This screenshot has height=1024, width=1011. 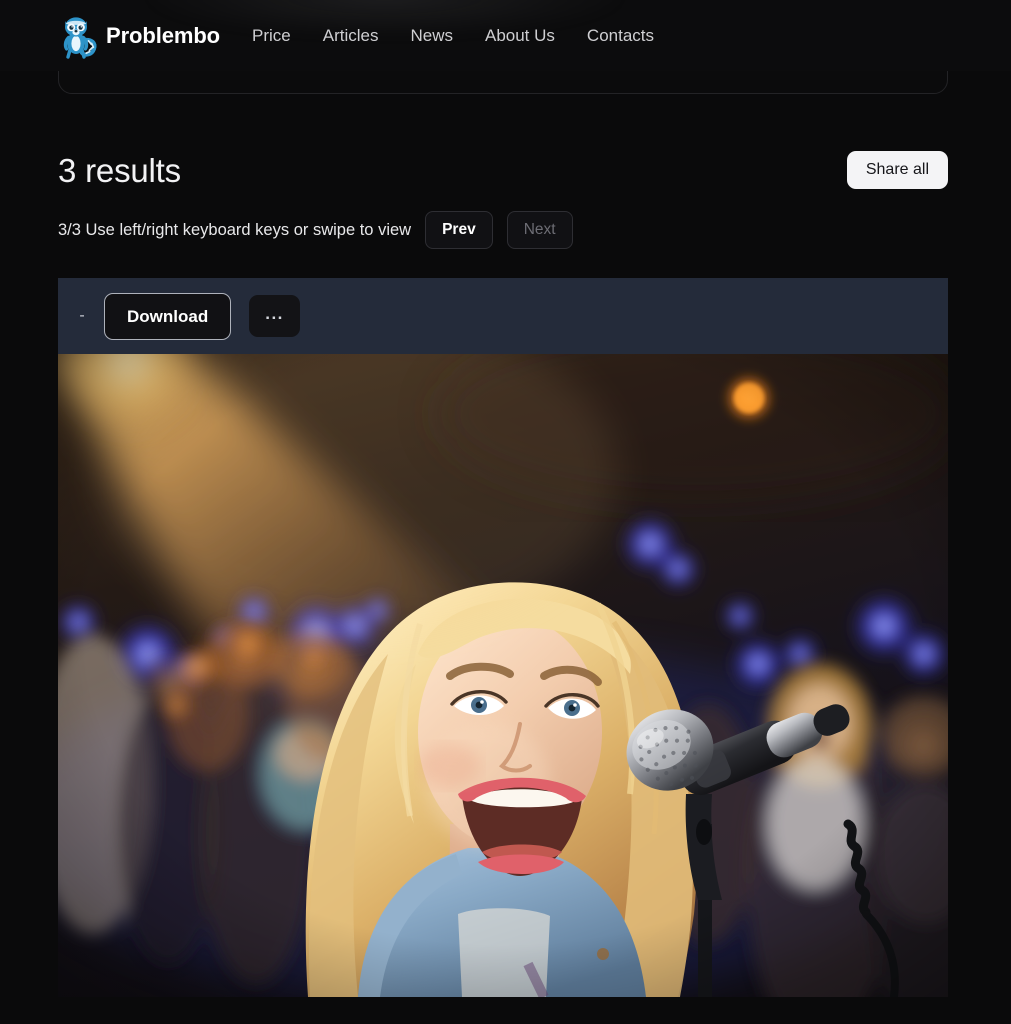 What do you see at coordinates (78, 36) in the screenshot?
I see `raccoon-mascot-icon` at bounding box center [78, 36].